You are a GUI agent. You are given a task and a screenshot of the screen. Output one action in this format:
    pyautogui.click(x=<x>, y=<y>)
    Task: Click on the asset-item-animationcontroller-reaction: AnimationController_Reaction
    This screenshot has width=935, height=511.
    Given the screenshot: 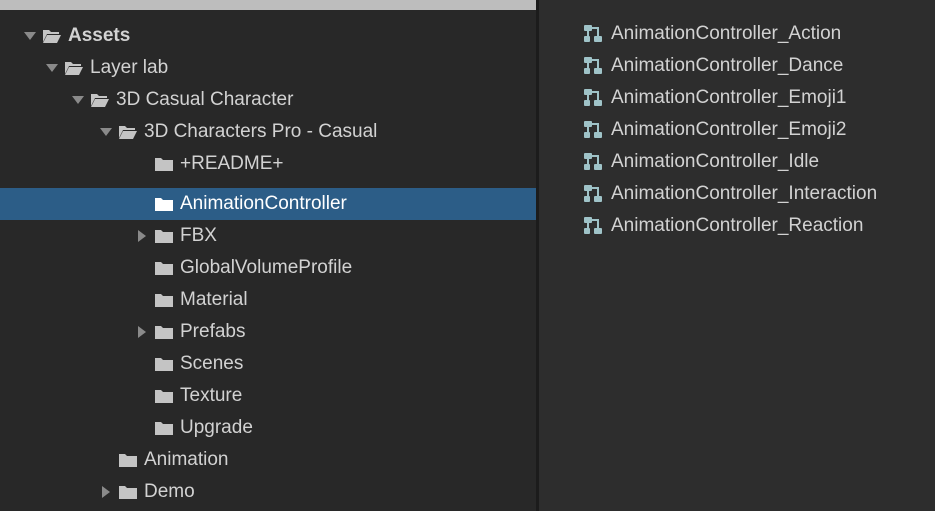 What is the action you would take?
    pyautogui.click(x=723, y=226)
    